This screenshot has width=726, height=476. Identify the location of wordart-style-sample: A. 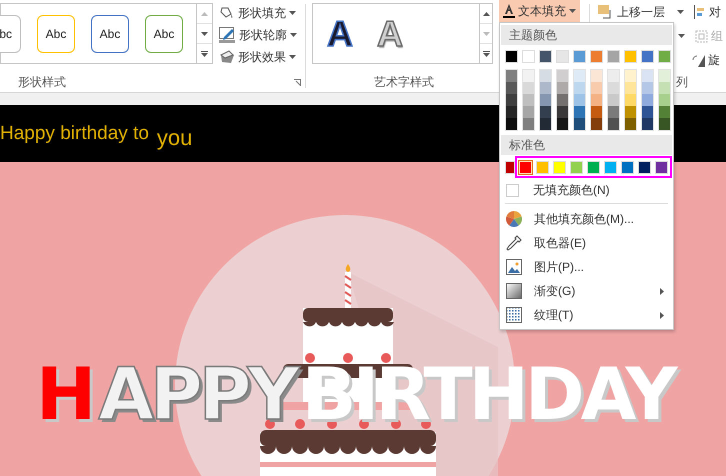
(340, 34).